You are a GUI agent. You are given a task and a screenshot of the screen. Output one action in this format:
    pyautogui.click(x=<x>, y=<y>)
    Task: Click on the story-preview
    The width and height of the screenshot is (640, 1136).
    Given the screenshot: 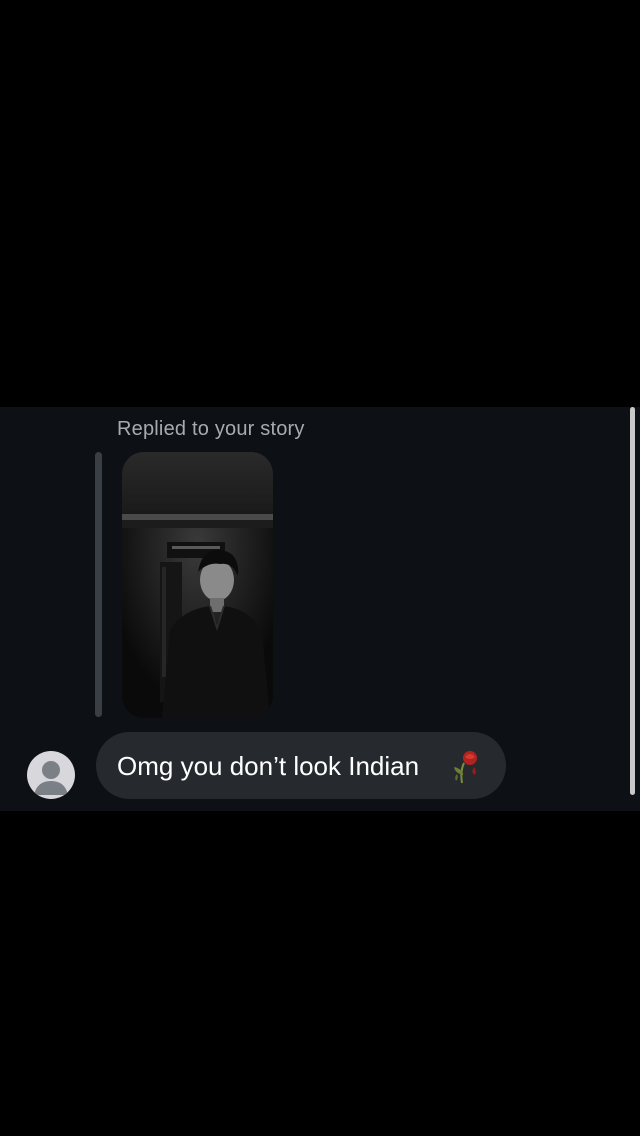 What is the action you would take?
    pyautogui.click(x=197, y=585)
    